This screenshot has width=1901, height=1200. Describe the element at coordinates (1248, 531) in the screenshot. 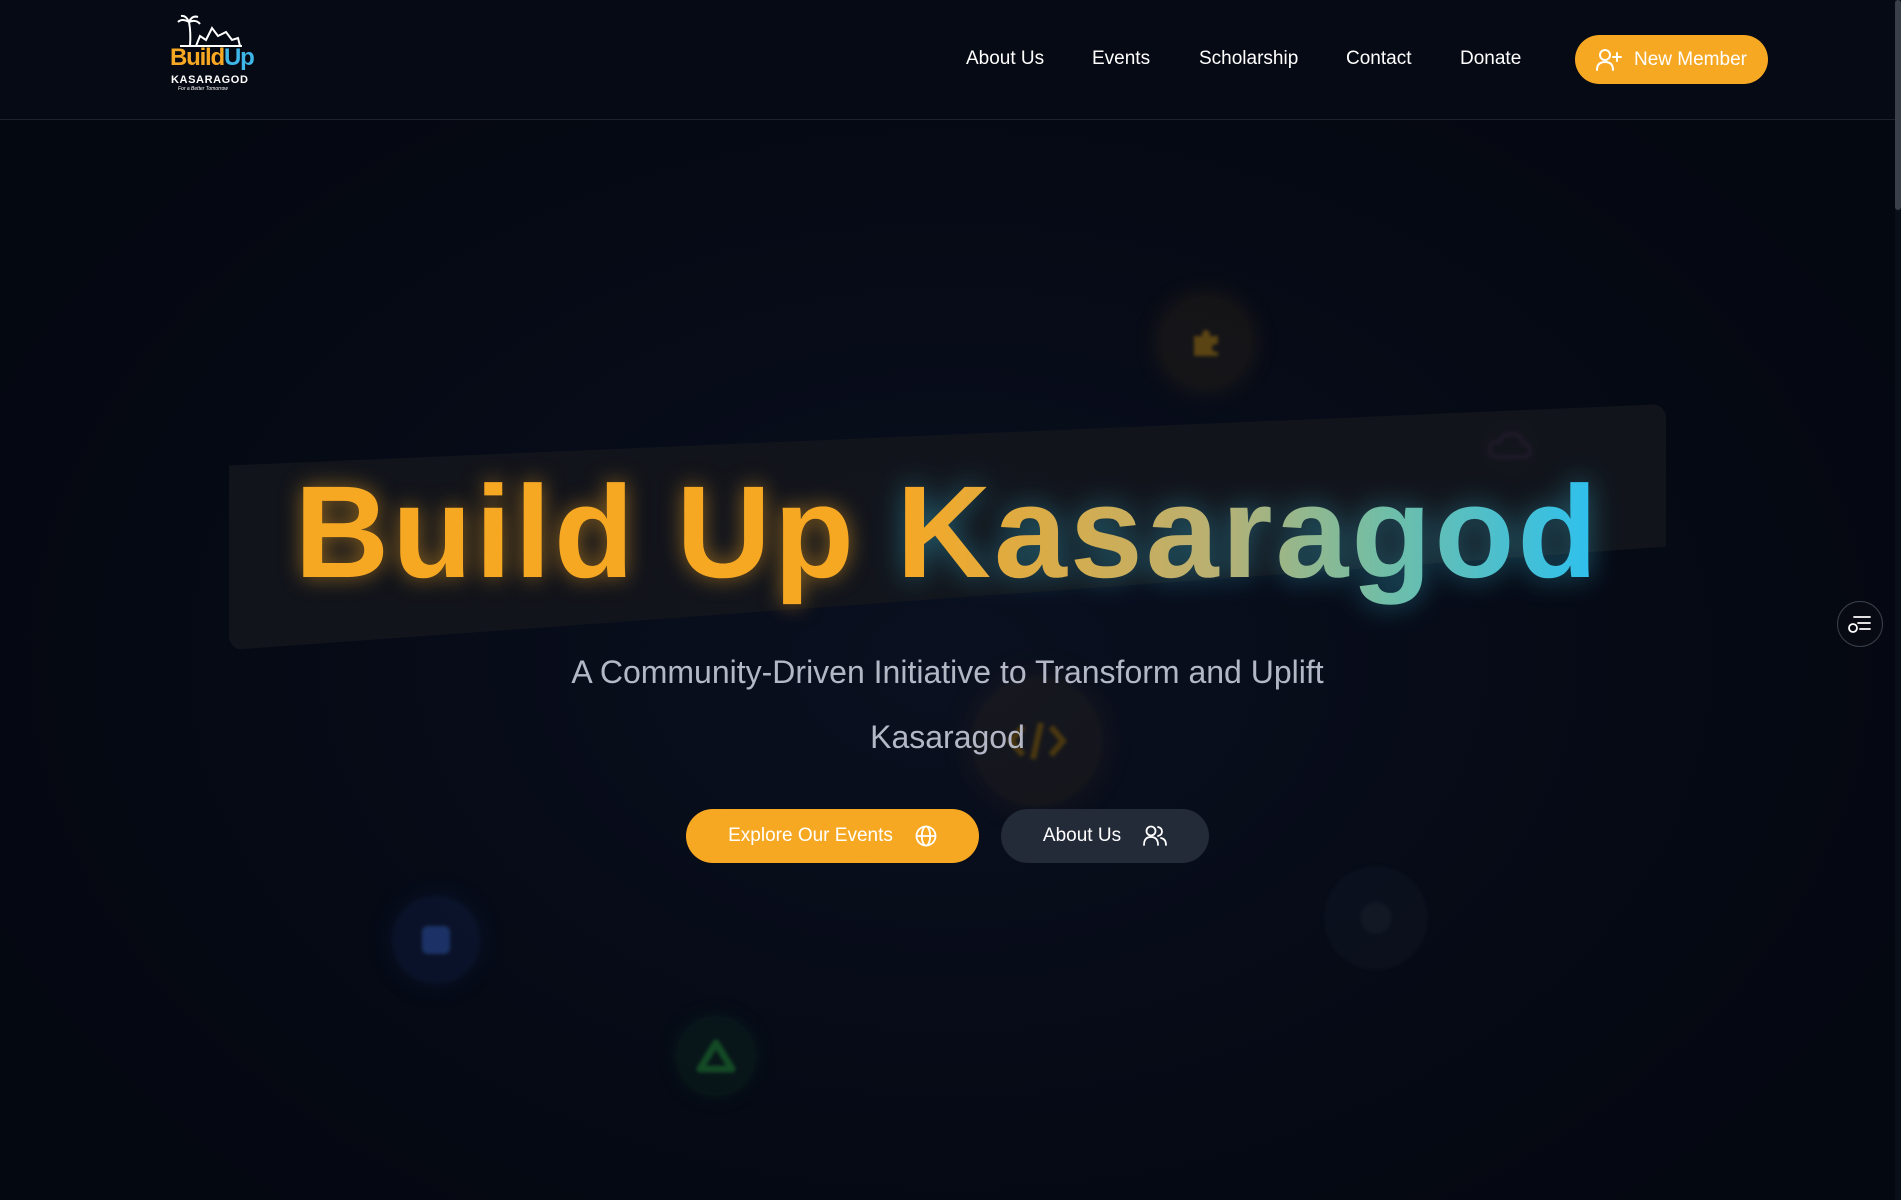

I see `hero-title-part2: Kasaragod` at that location.